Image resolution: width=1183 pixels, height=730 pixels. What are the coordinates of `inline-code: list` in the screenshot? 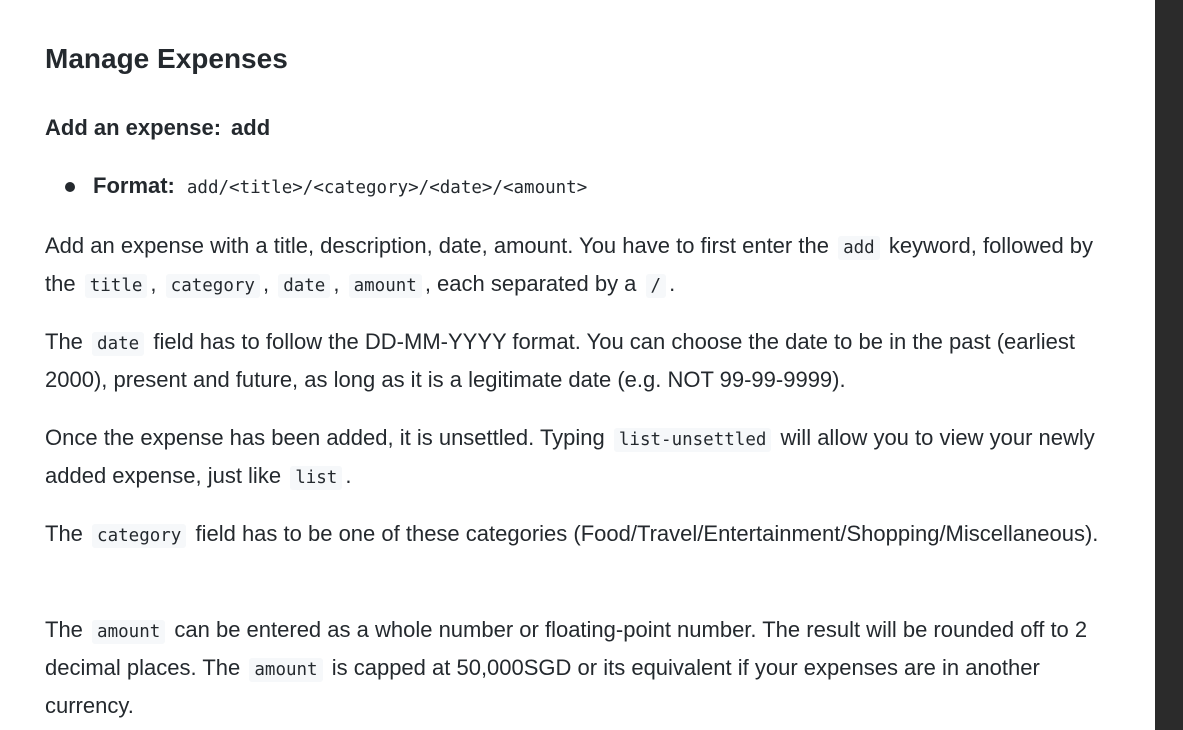 It's located at (316, 478).